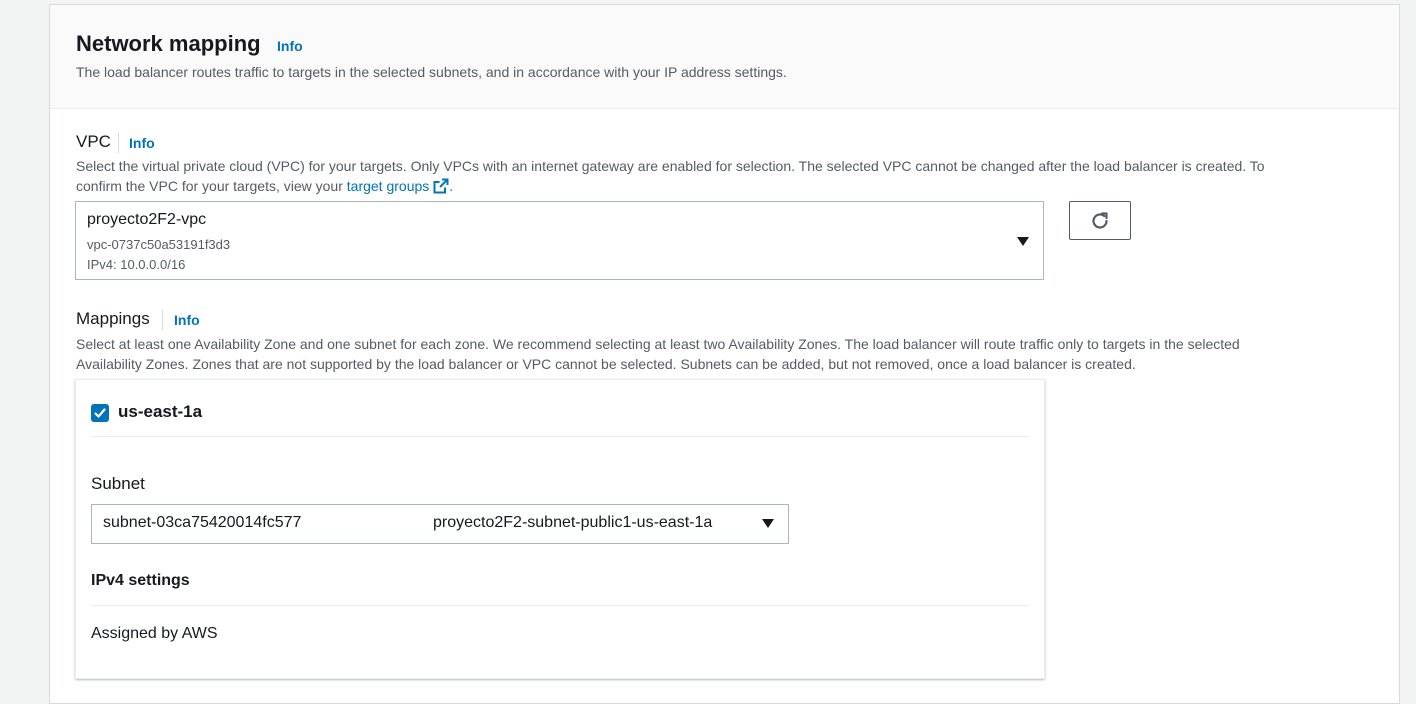  Describe the element at coordinates (118, 143) in the screenshot. I see `vpc-label-divider` at that location.